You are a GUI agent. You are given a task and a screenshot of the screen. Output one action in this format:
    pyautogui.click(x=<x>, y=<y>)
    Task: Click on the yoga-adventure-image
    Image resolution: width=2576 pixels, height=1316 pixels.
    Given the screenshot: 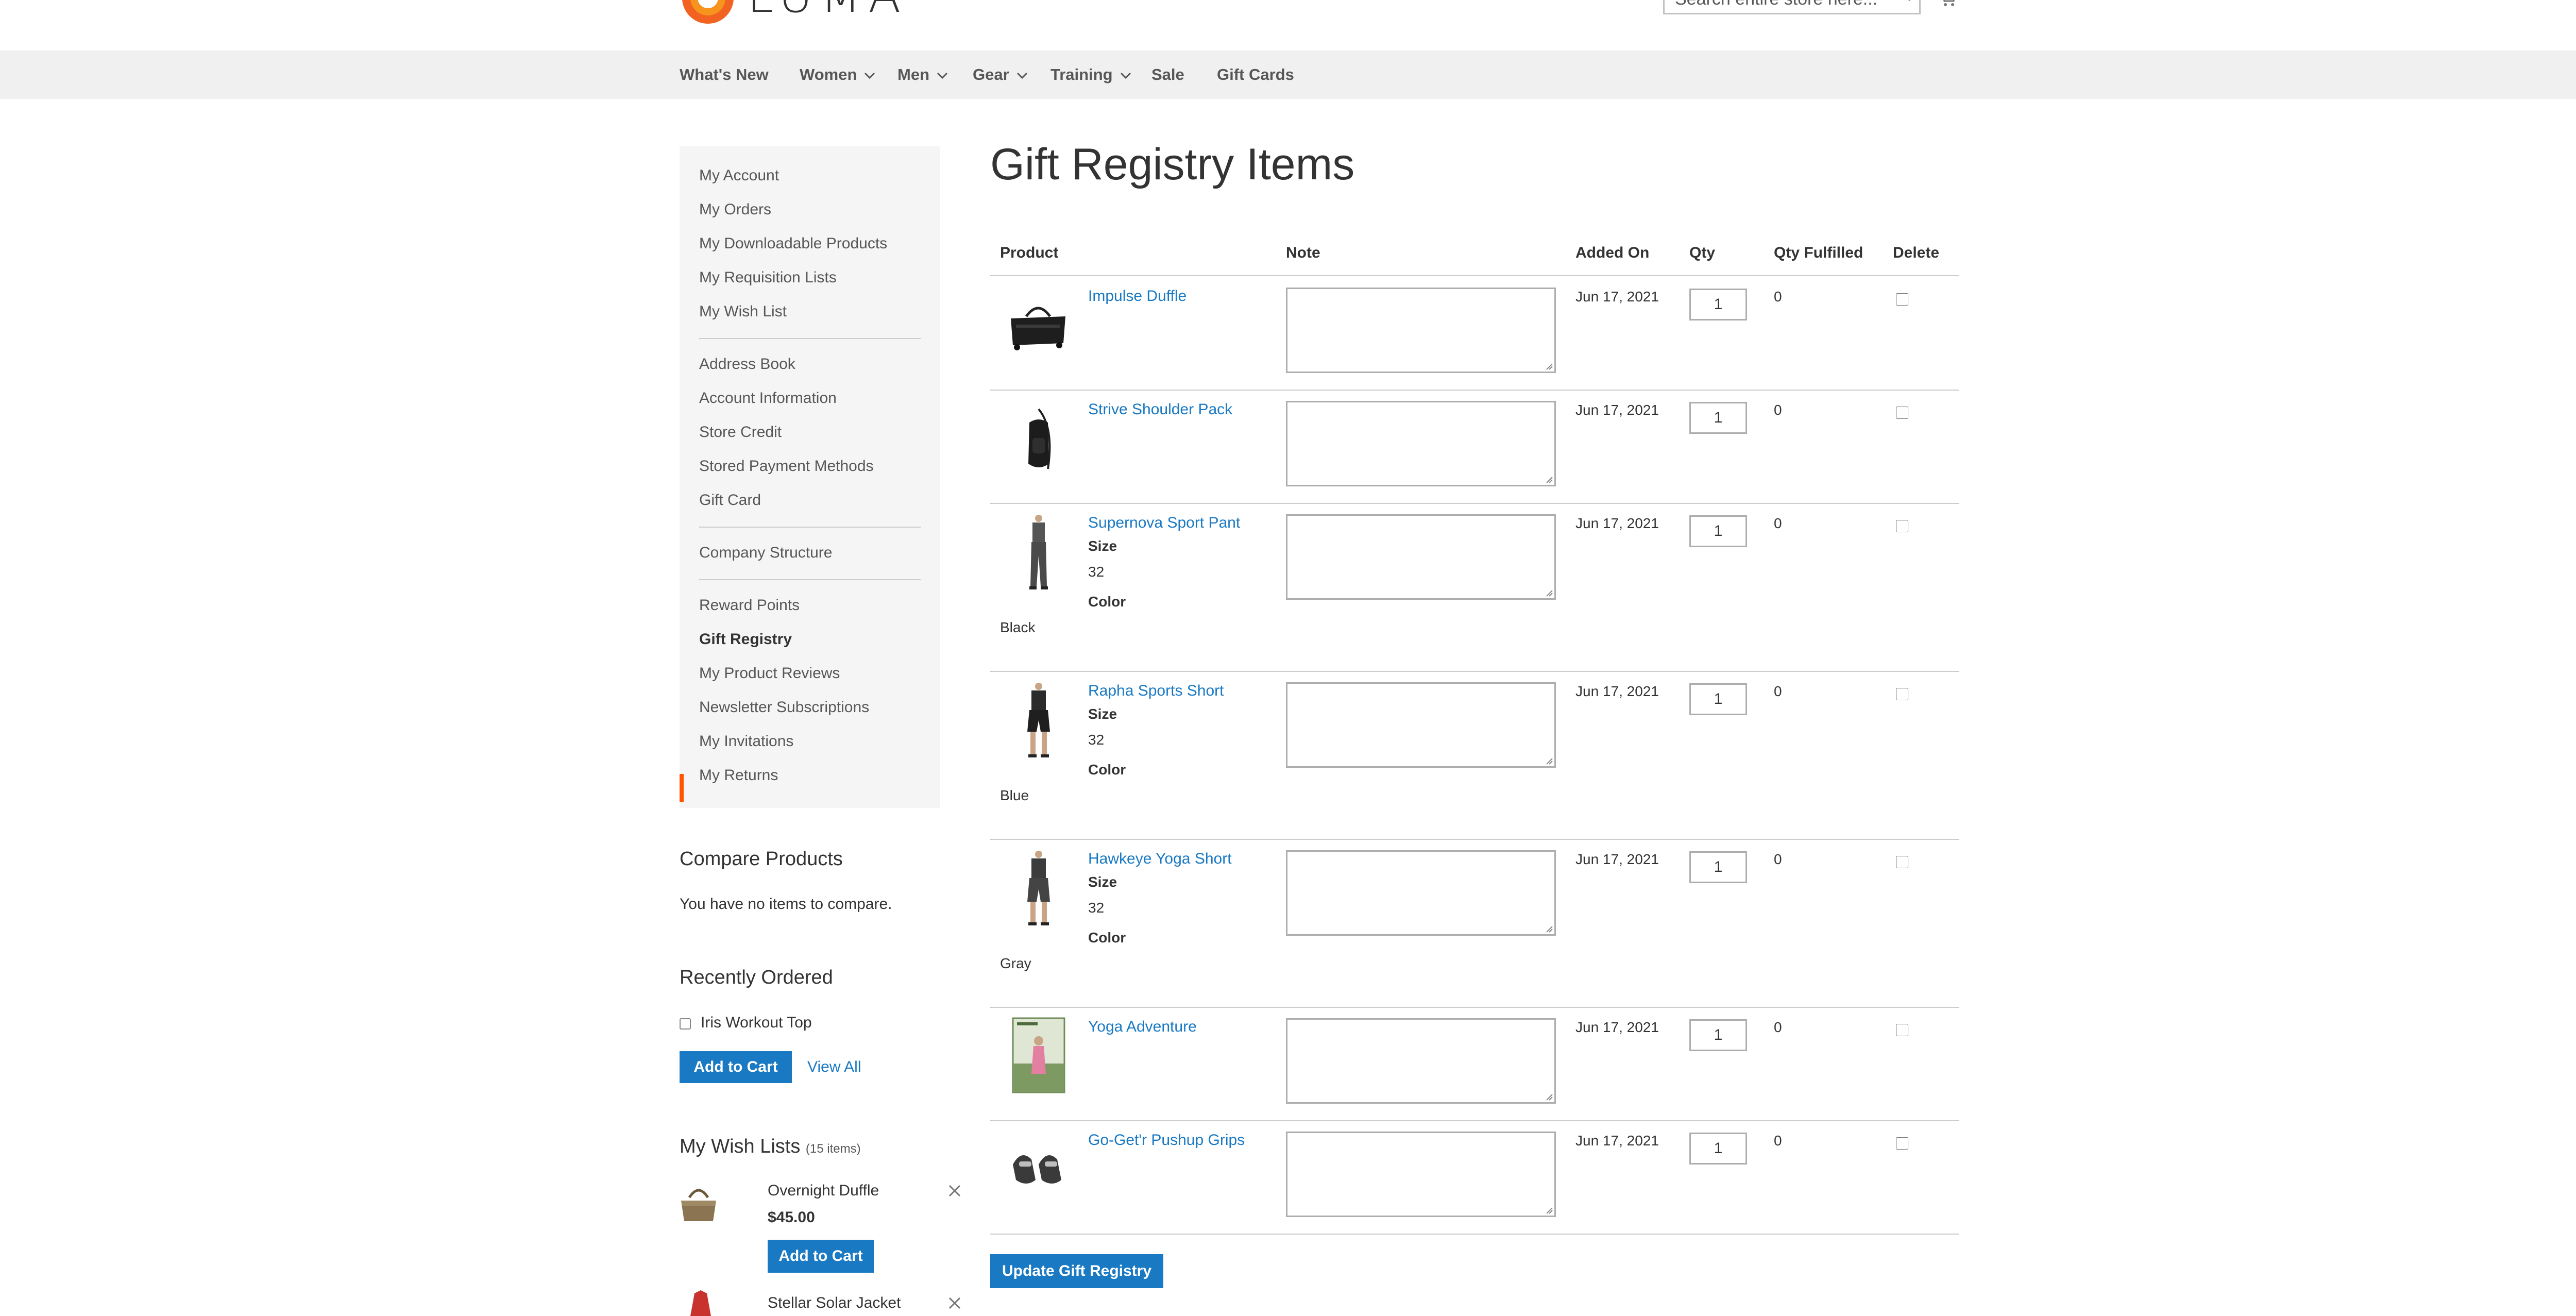 What is the action you would take?
    pyautogui.click(x=1038, y=1055)
    